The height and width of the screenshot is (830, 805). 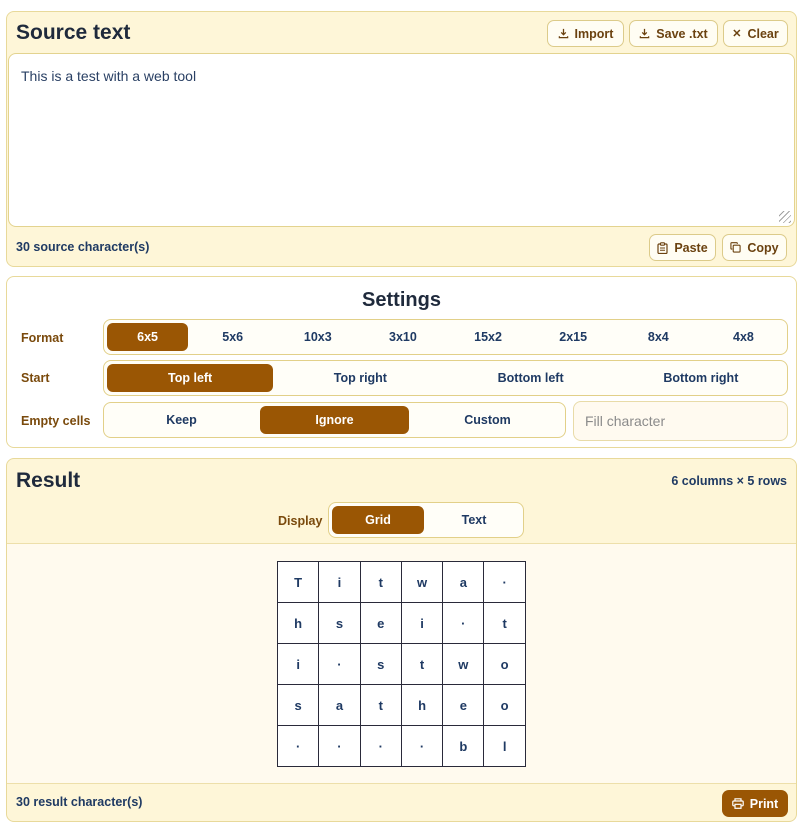 What do you see at coordinates (148, 337) in the screenshot?
I see `format-option-6x5: 6x5` at bounding box center [148, 337].